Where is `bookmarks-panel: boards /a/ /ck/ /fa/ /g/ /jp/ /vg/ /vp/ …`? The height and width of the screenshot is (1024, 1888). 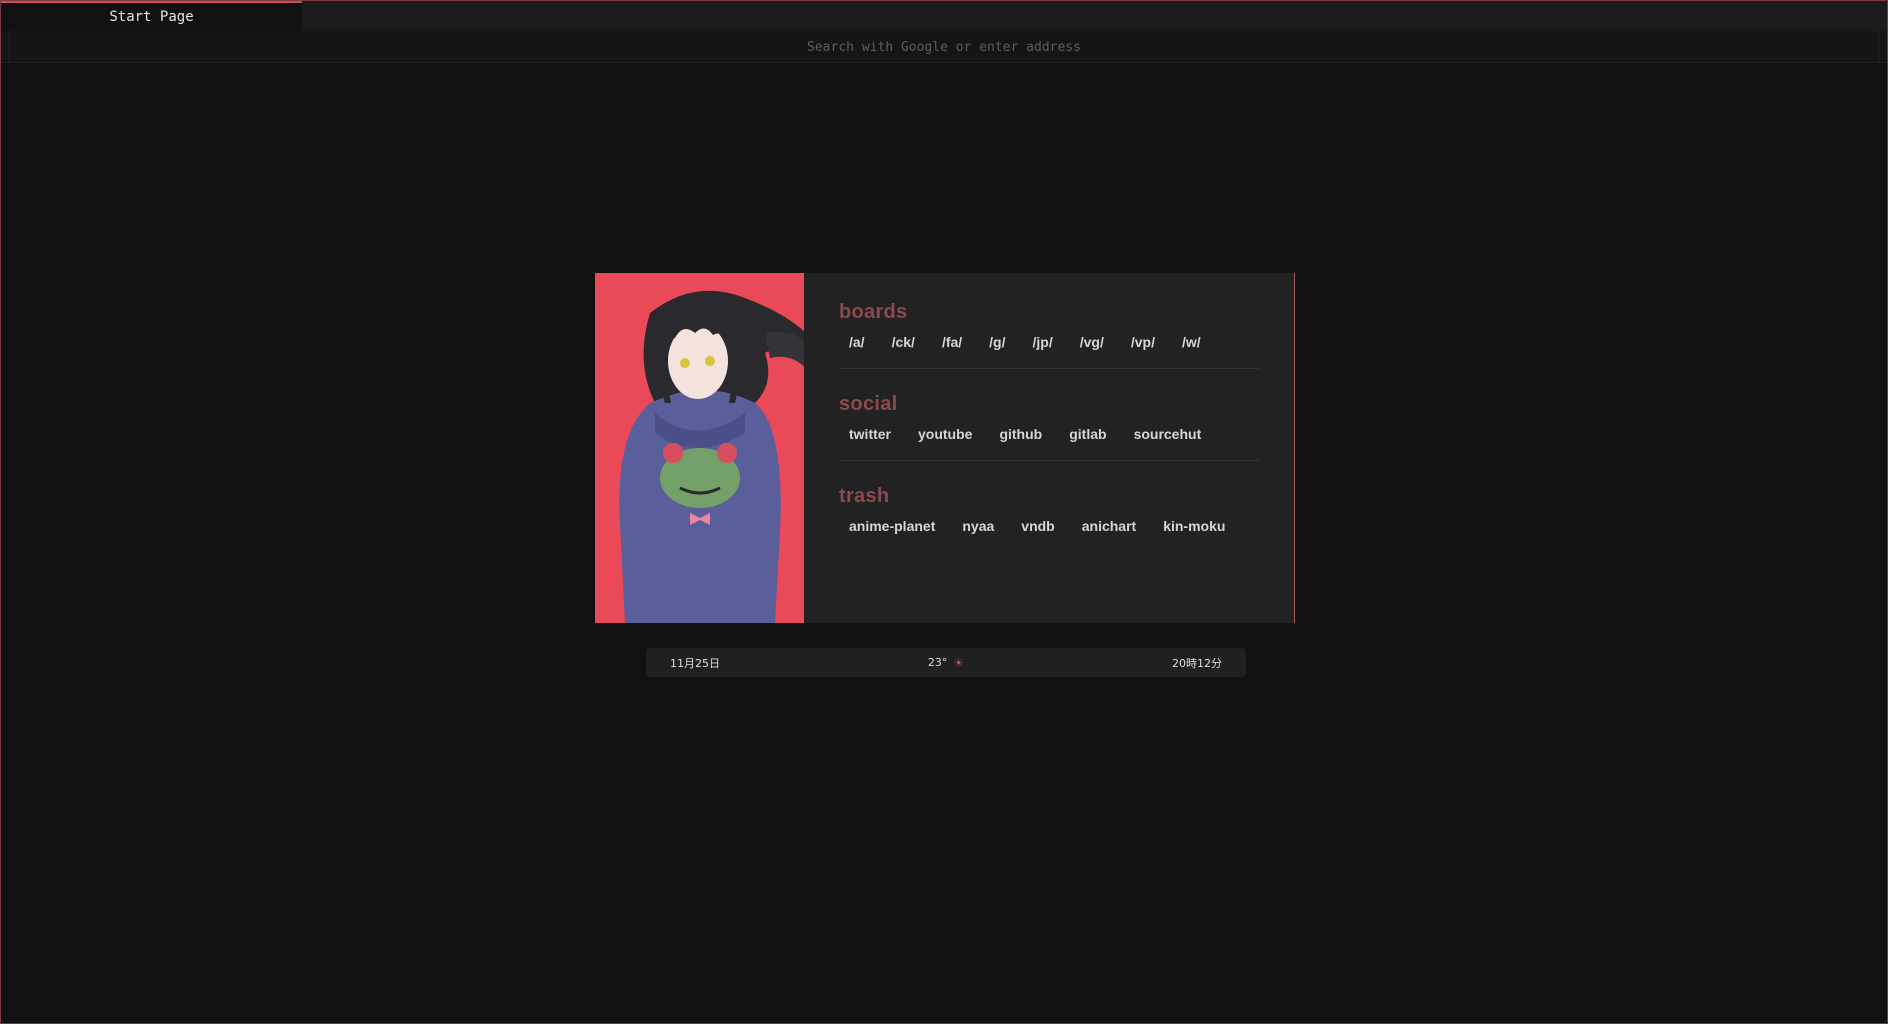
bookmarks-panel: boards /a/ /ck/ /fa/ /g/ /jp/ /vg/ /vp/ … is located at coordinates (1049, 448).